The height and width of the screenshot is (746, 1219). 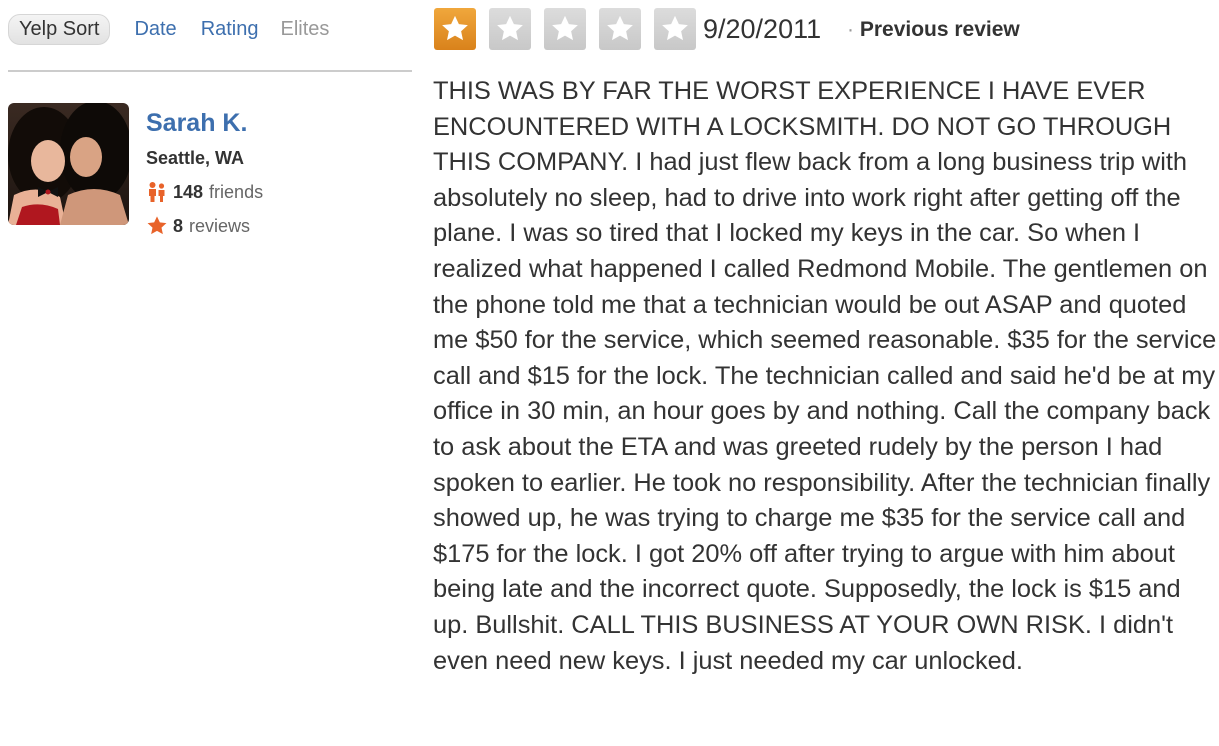 What do you see at coordinates (155, 29) in the screenshot?
I see `sort-date-link: Date` at bounding box center [155, 29].